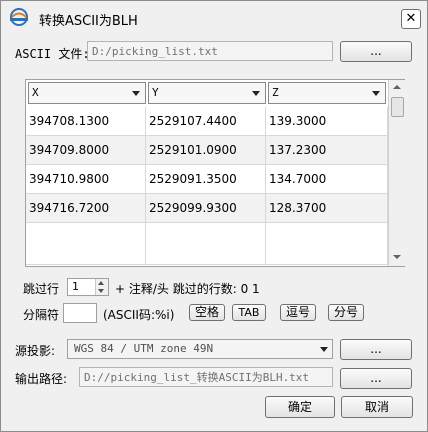 Image resolution: width=428 pixels, height=432 pixels. I want to click on close-button: ✕, so click(411, 19).